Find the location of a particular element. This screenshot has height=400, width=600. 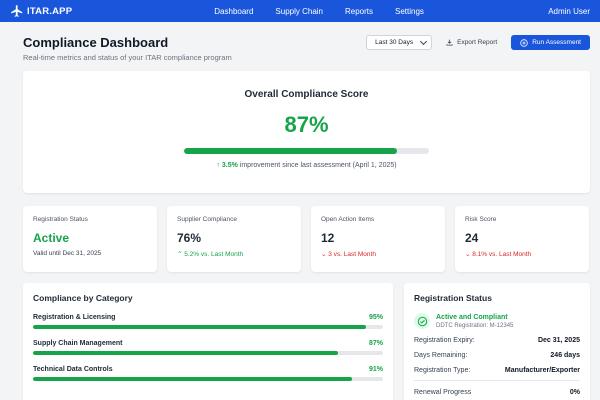

registration-key: Registration Expiry: is located at coordinates (444, 340).